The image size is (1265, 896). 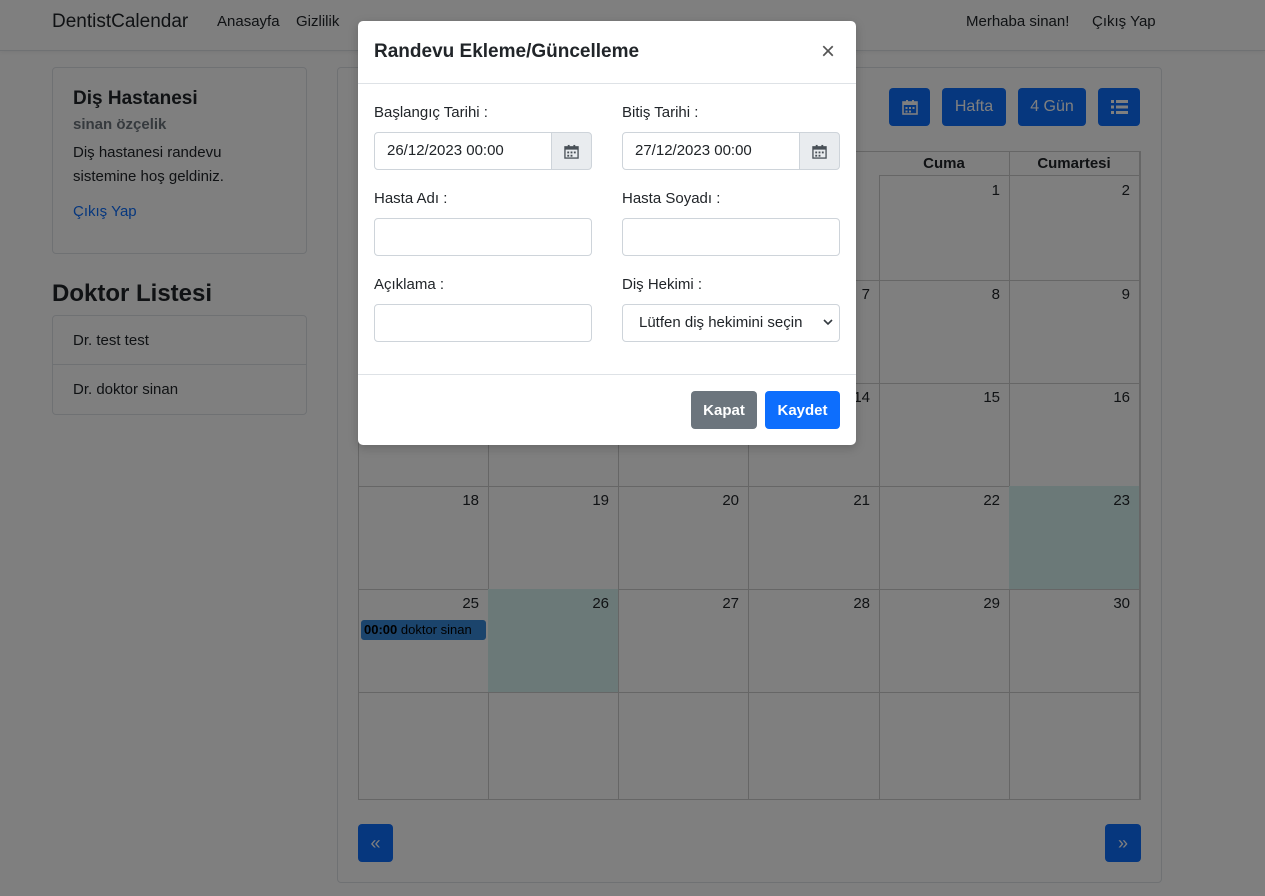 I want to click on end-date-picker-button, so click(x=819, y=151).